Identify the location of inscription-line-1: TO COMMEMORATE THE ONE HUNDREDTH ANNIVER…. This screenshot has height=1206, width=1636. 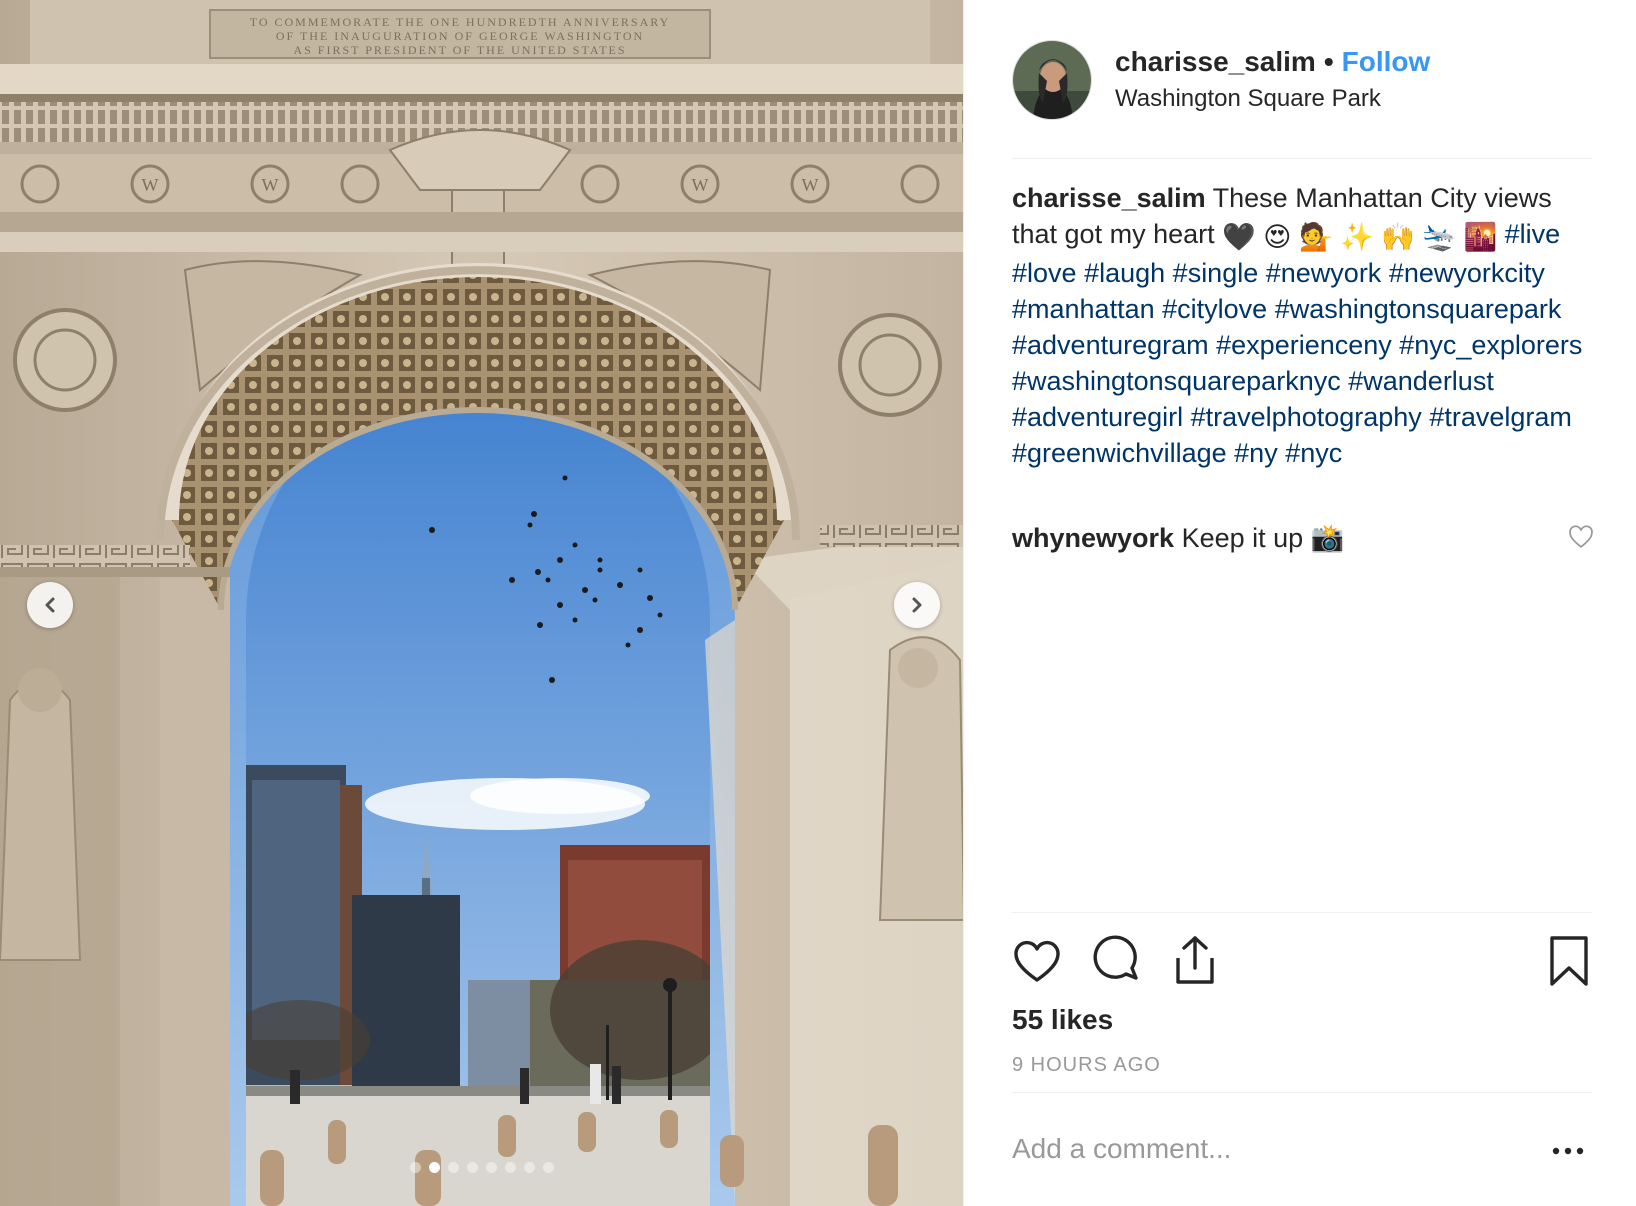
(460, 22).